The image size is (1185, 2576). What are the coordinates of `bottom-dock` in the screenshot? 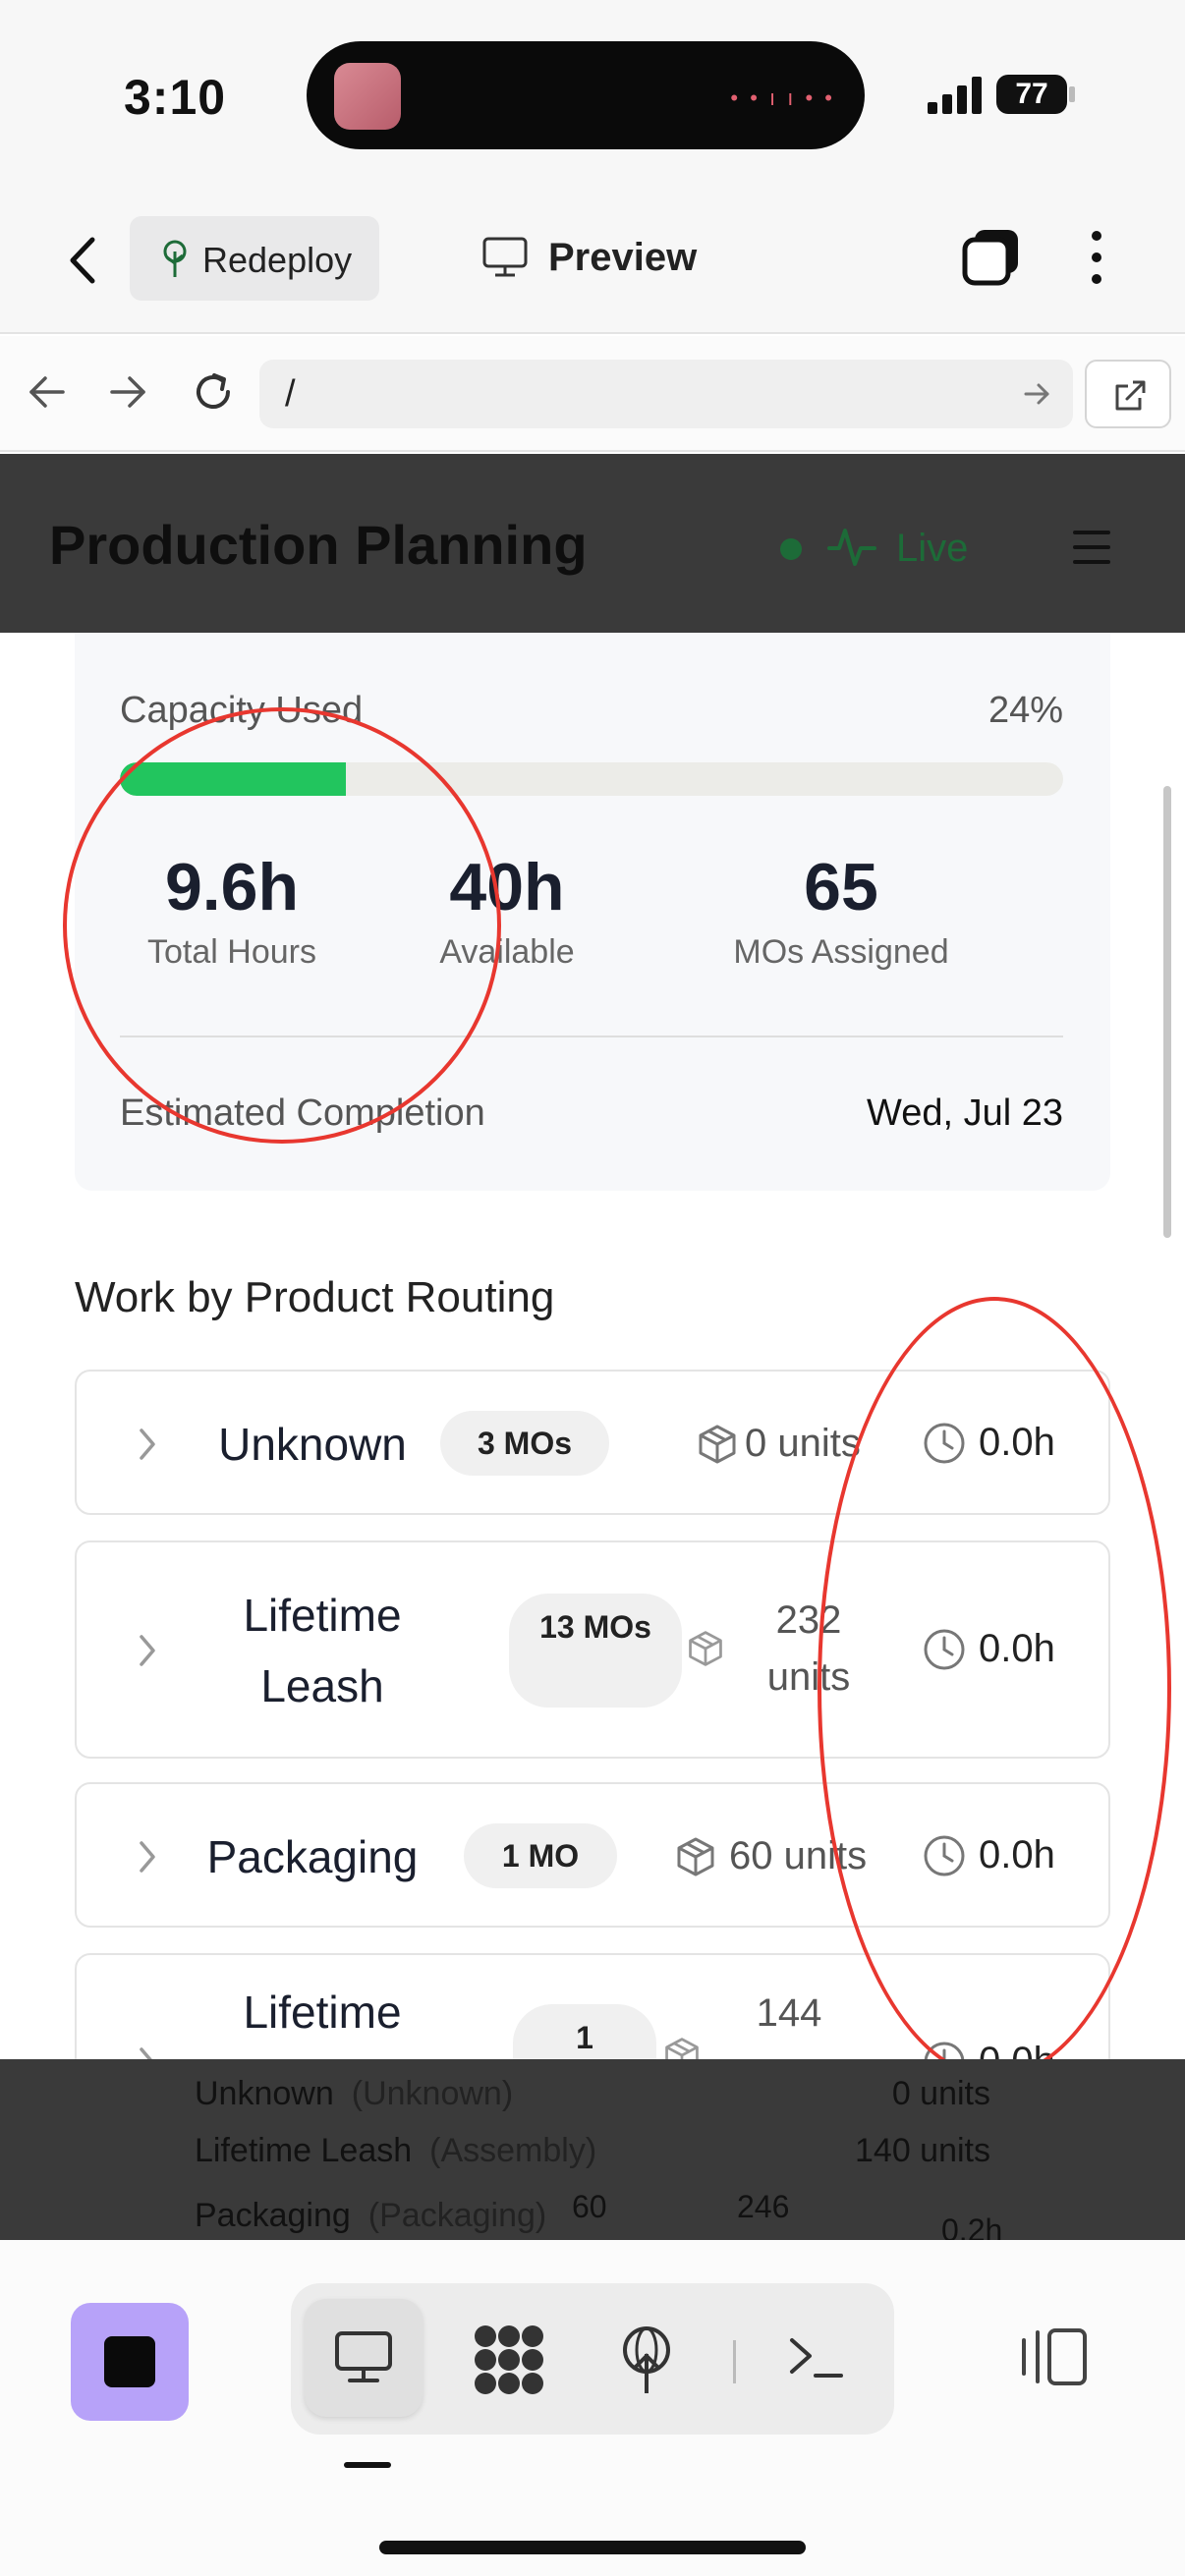 It's located at (592, 2408).